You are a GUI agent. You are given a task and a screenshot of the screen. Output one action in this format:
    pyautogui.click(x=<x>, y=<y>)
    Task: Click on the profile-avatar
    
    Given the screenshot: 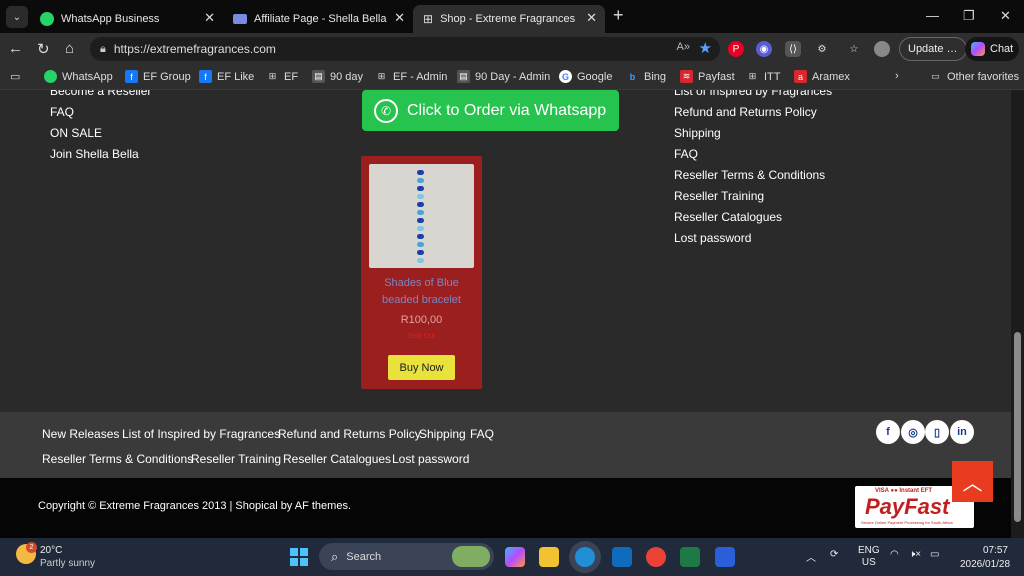 What is the action you would take?
    pyautogui.click(x=882, y=49)
    